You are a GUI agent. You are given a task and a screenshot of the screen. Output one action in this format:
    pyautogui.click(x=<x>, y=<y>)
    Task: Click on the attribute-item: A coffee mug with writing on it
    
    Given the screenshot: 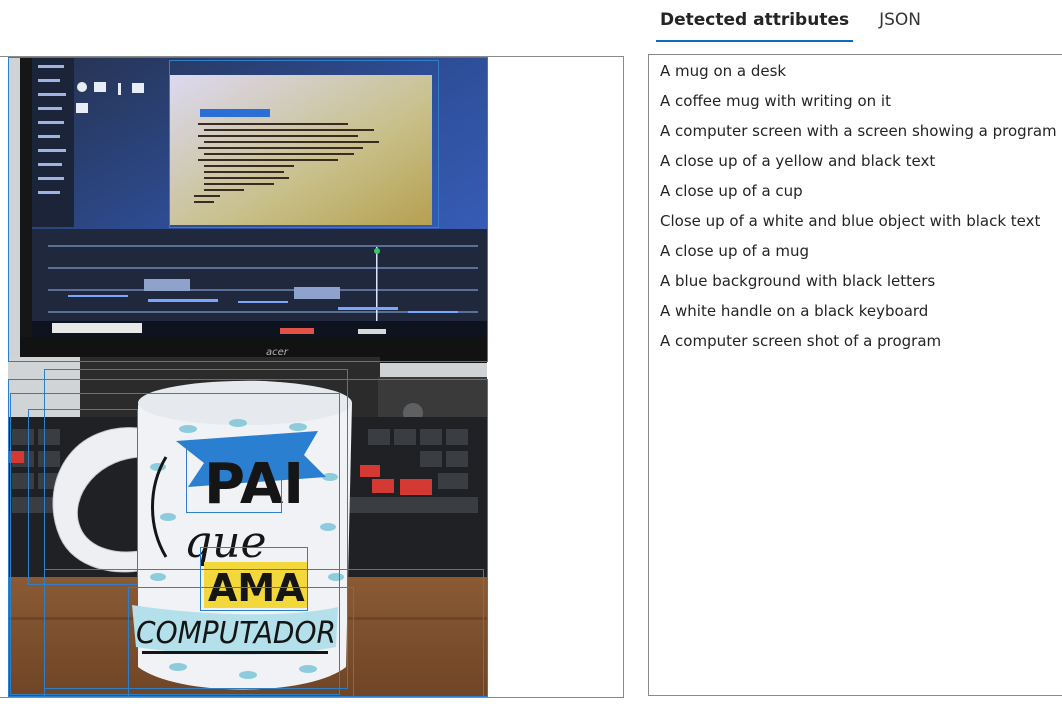 What is the action you would take?
    pyautogui.click(x=855, y=106)
    